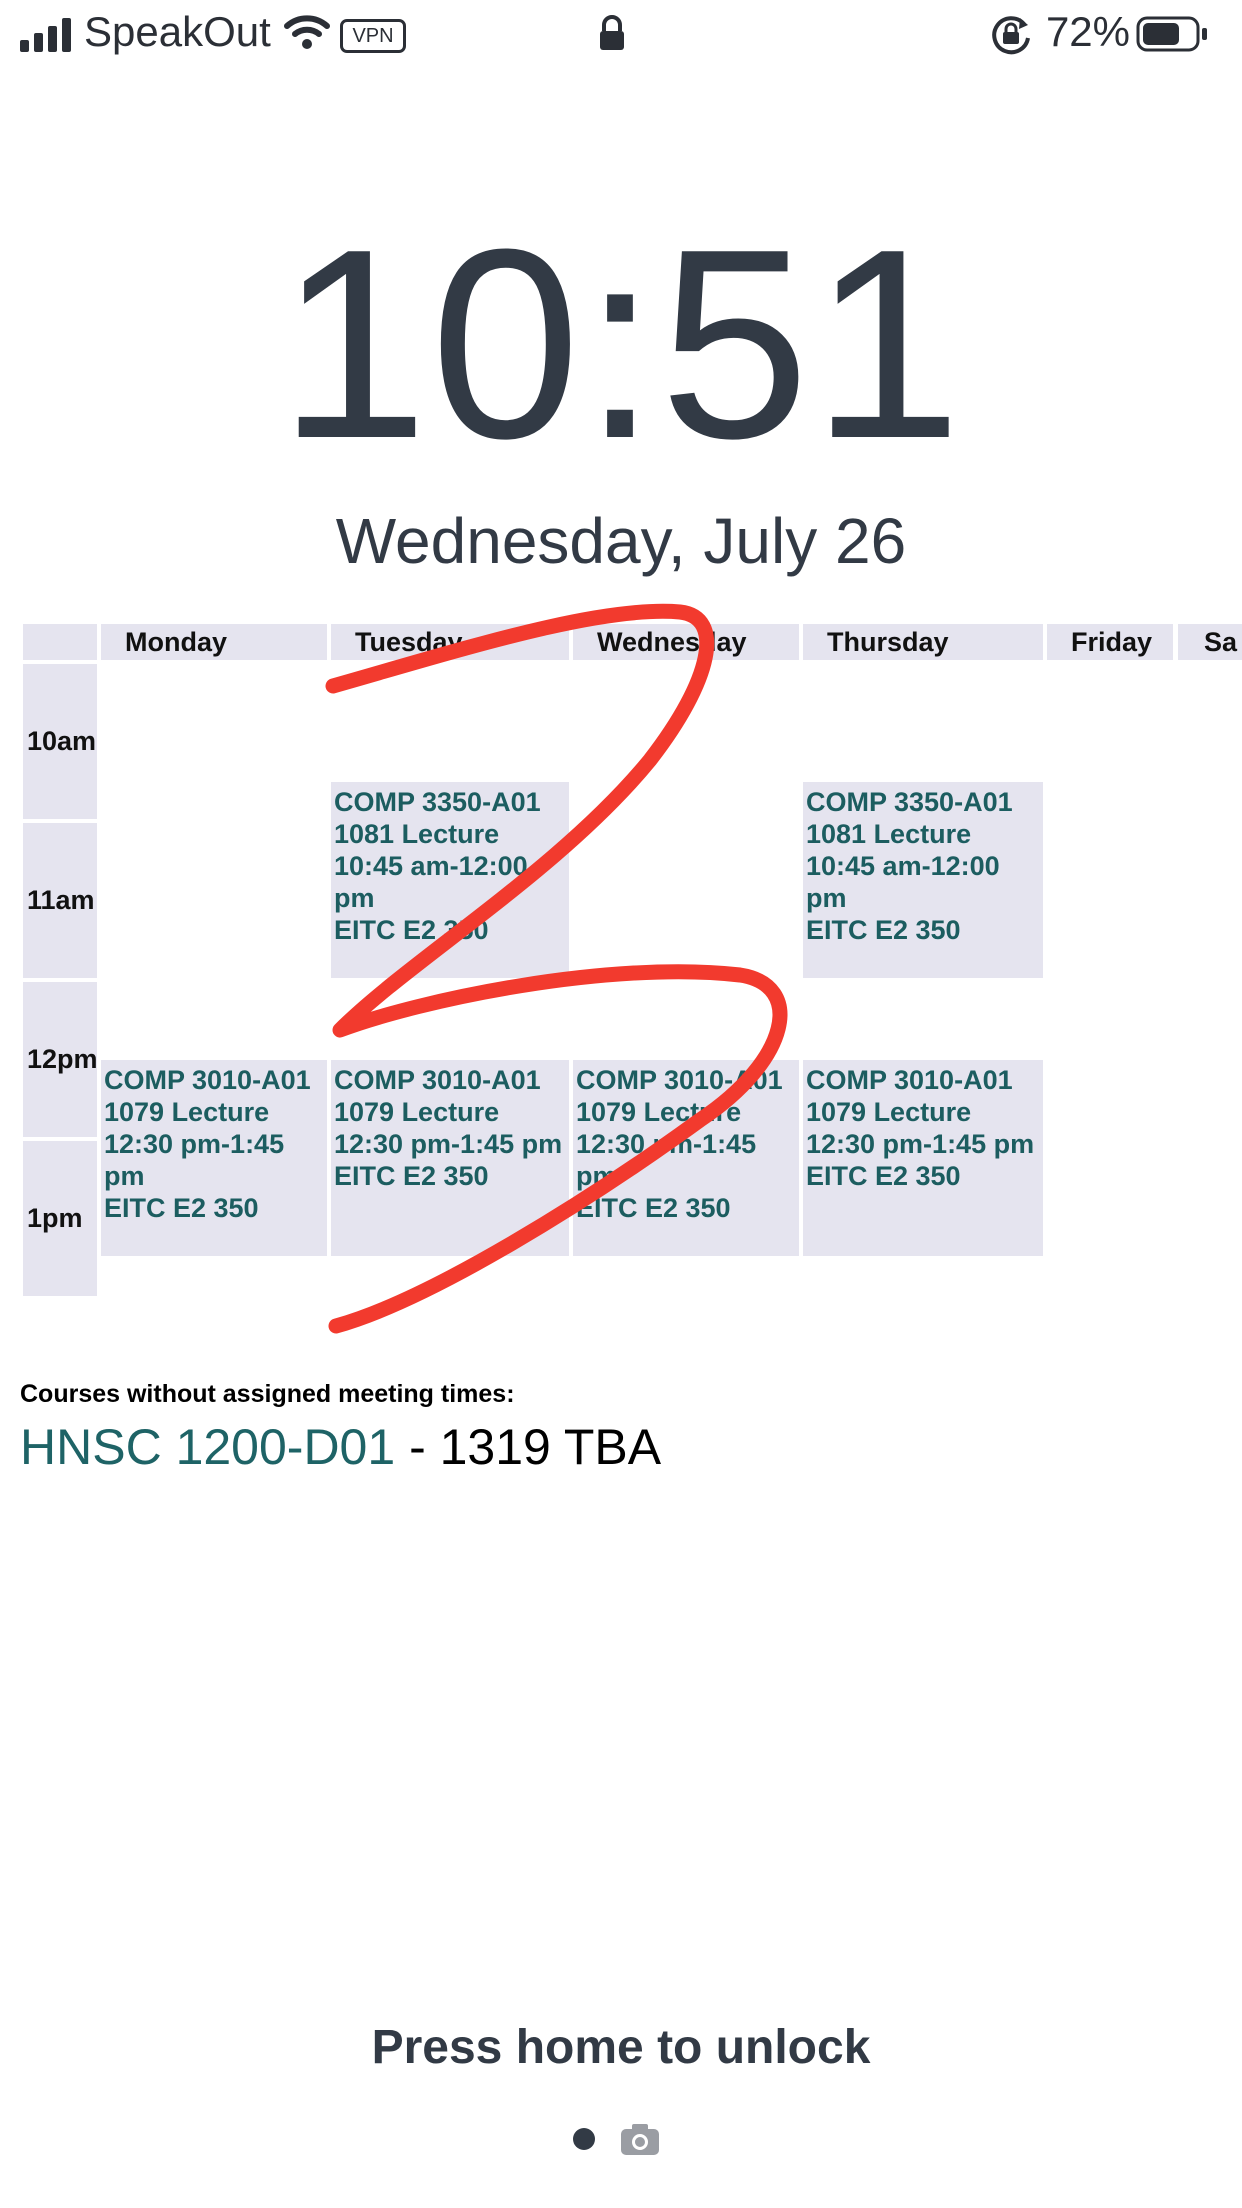 The image size is (1242, 2208). What do you see at coordinates (60, 1218) in the screenshot?
I see `time-slot-1pm: 1pm` at bounding box center [60, 1218].